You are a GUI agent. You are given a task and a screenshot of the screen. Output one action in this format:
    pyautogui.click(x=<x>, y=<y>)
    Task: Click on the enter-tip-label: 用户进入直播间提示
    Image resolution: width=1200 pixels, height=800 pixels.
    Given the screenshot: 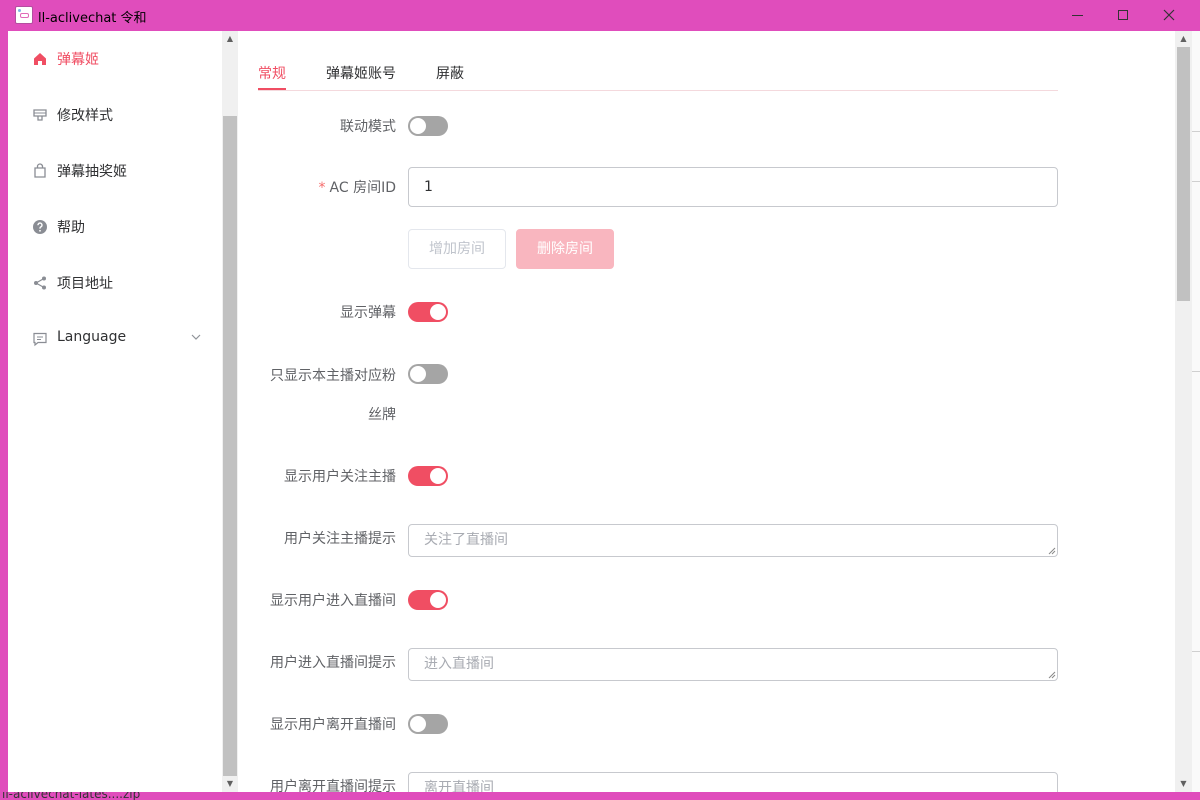 What is the action you would take?
    pyautogui.click(x=333, y=663)
    